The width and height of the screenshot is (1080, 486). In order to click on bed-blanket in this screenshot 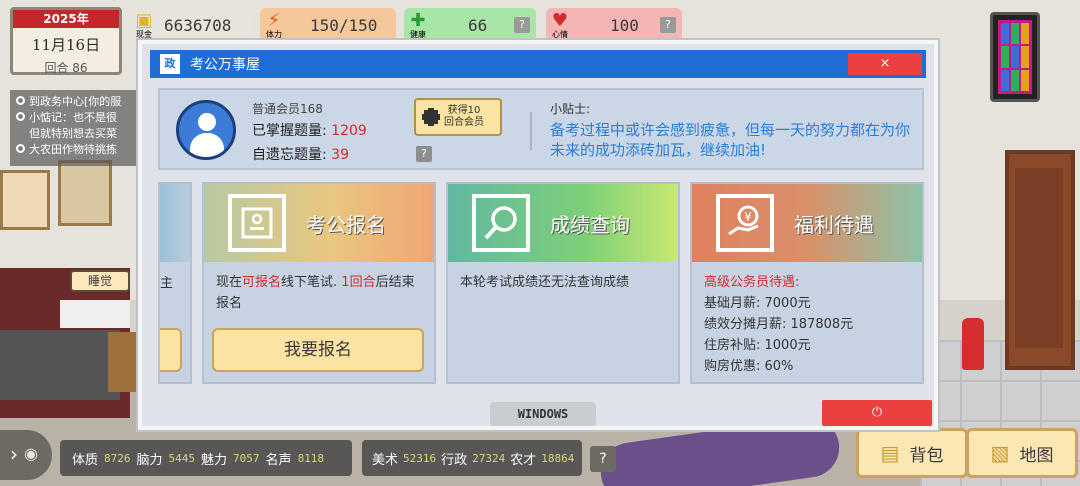, I will do `click(60, 365)`.